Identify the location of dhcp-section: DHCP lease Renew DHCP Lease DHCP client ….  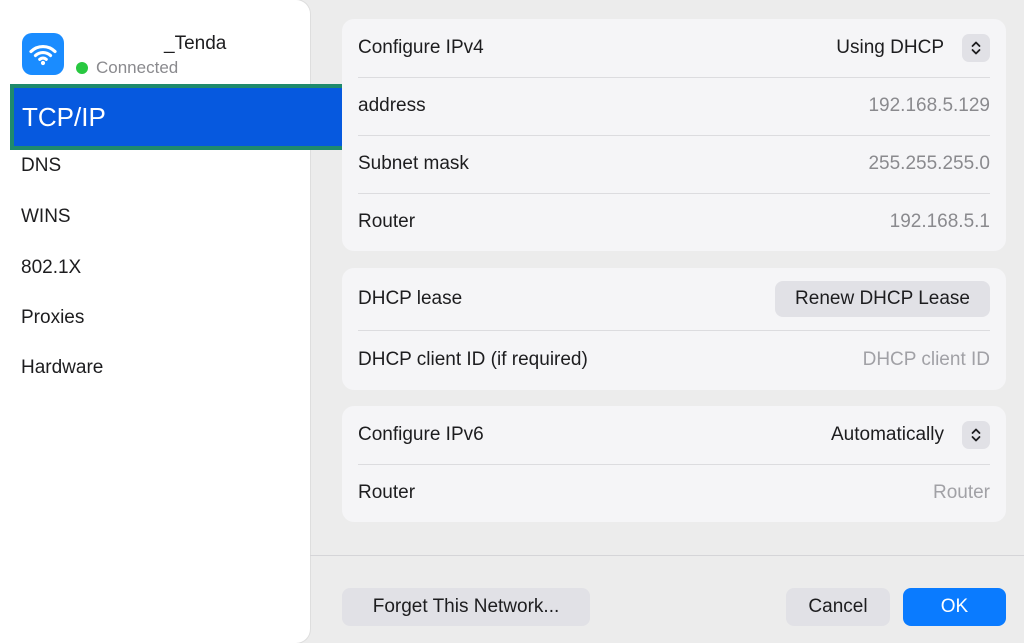
(674, 329).